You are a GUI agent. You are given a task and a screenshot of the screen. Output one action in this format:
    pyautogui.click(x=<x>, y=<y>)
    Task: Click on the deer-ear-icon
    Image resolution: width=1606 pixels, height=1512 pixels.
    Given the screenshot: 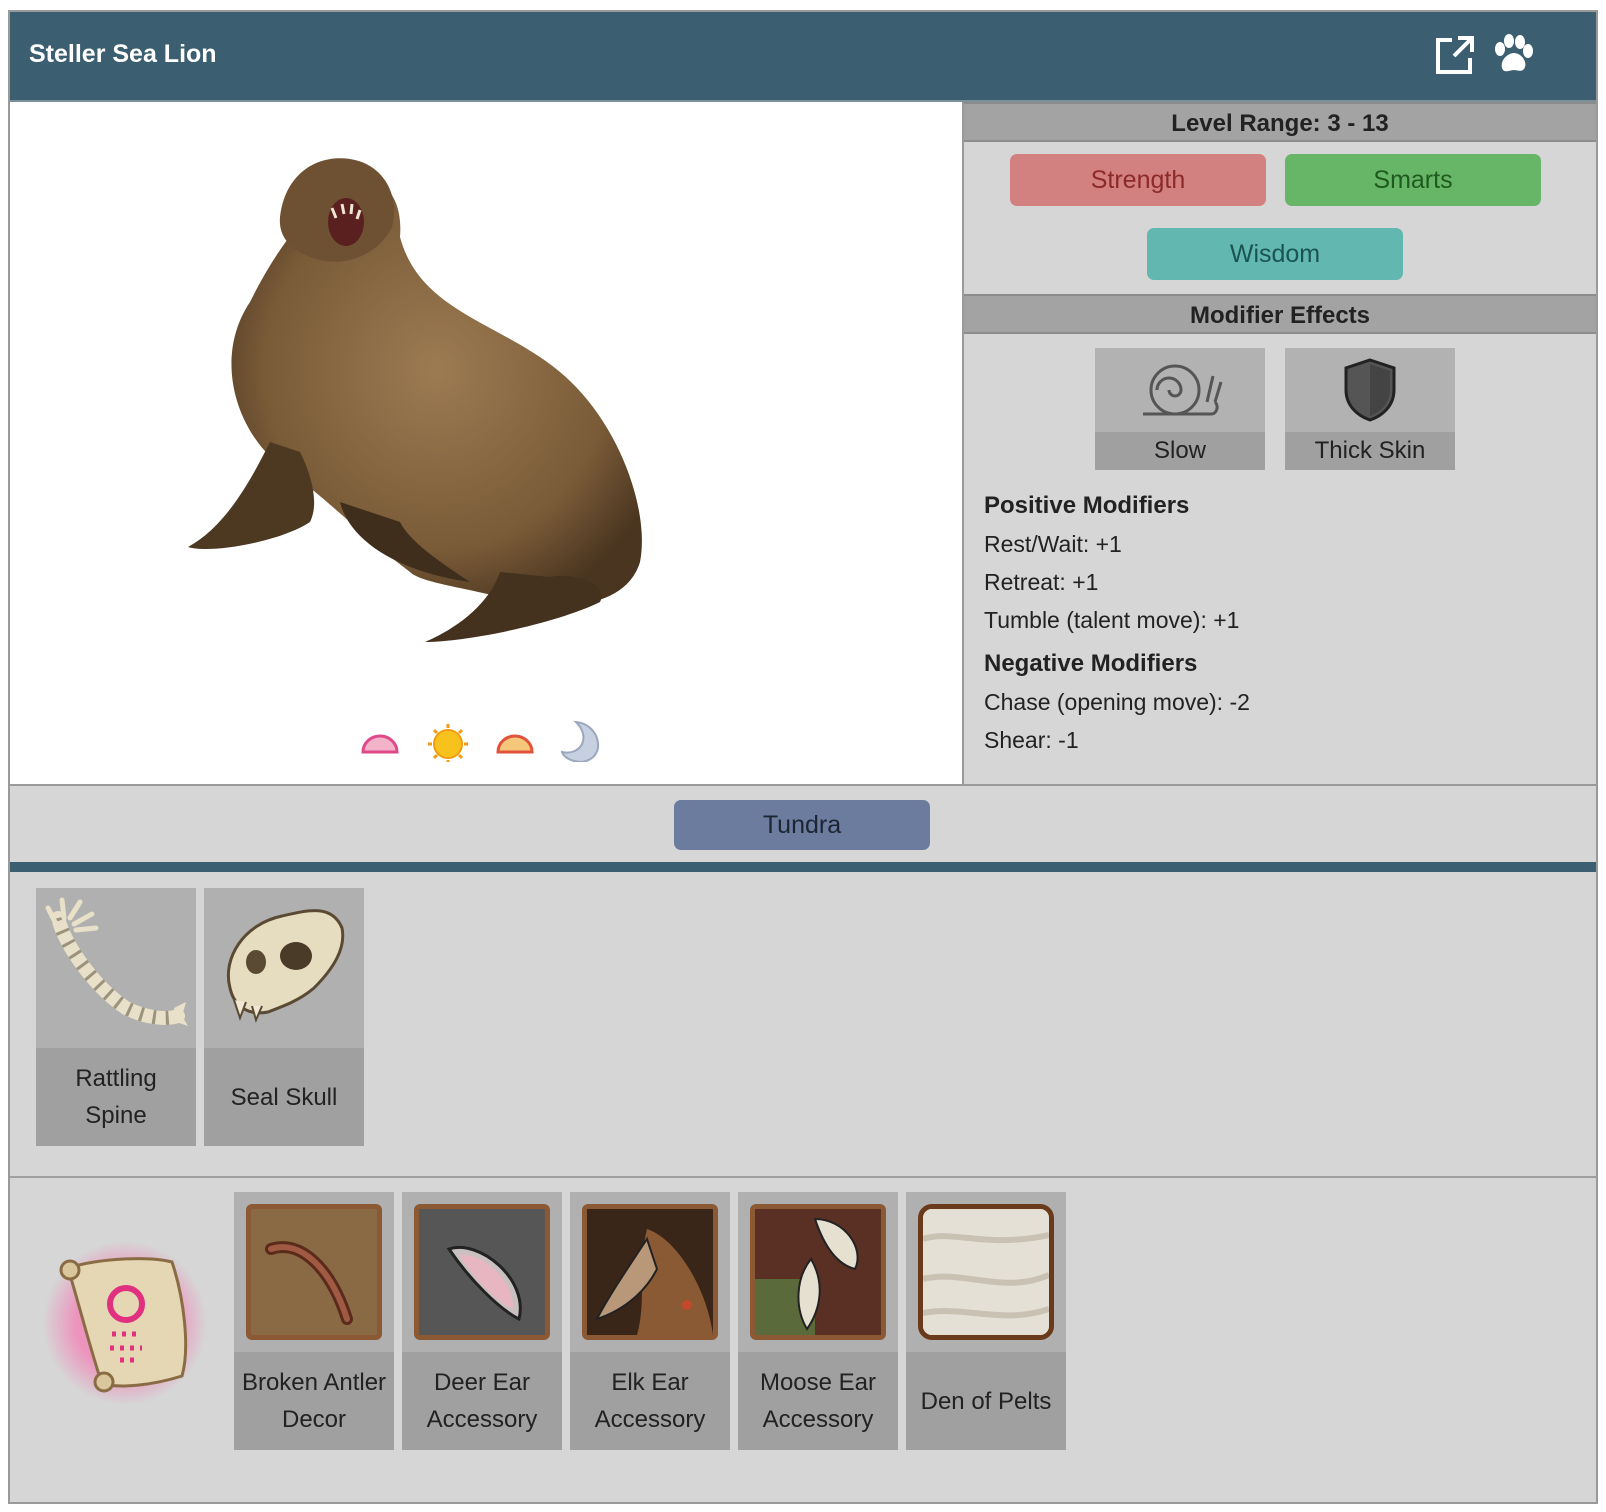 What is the action you would take?
    pyautogui.click(x=482, y=1272)
    